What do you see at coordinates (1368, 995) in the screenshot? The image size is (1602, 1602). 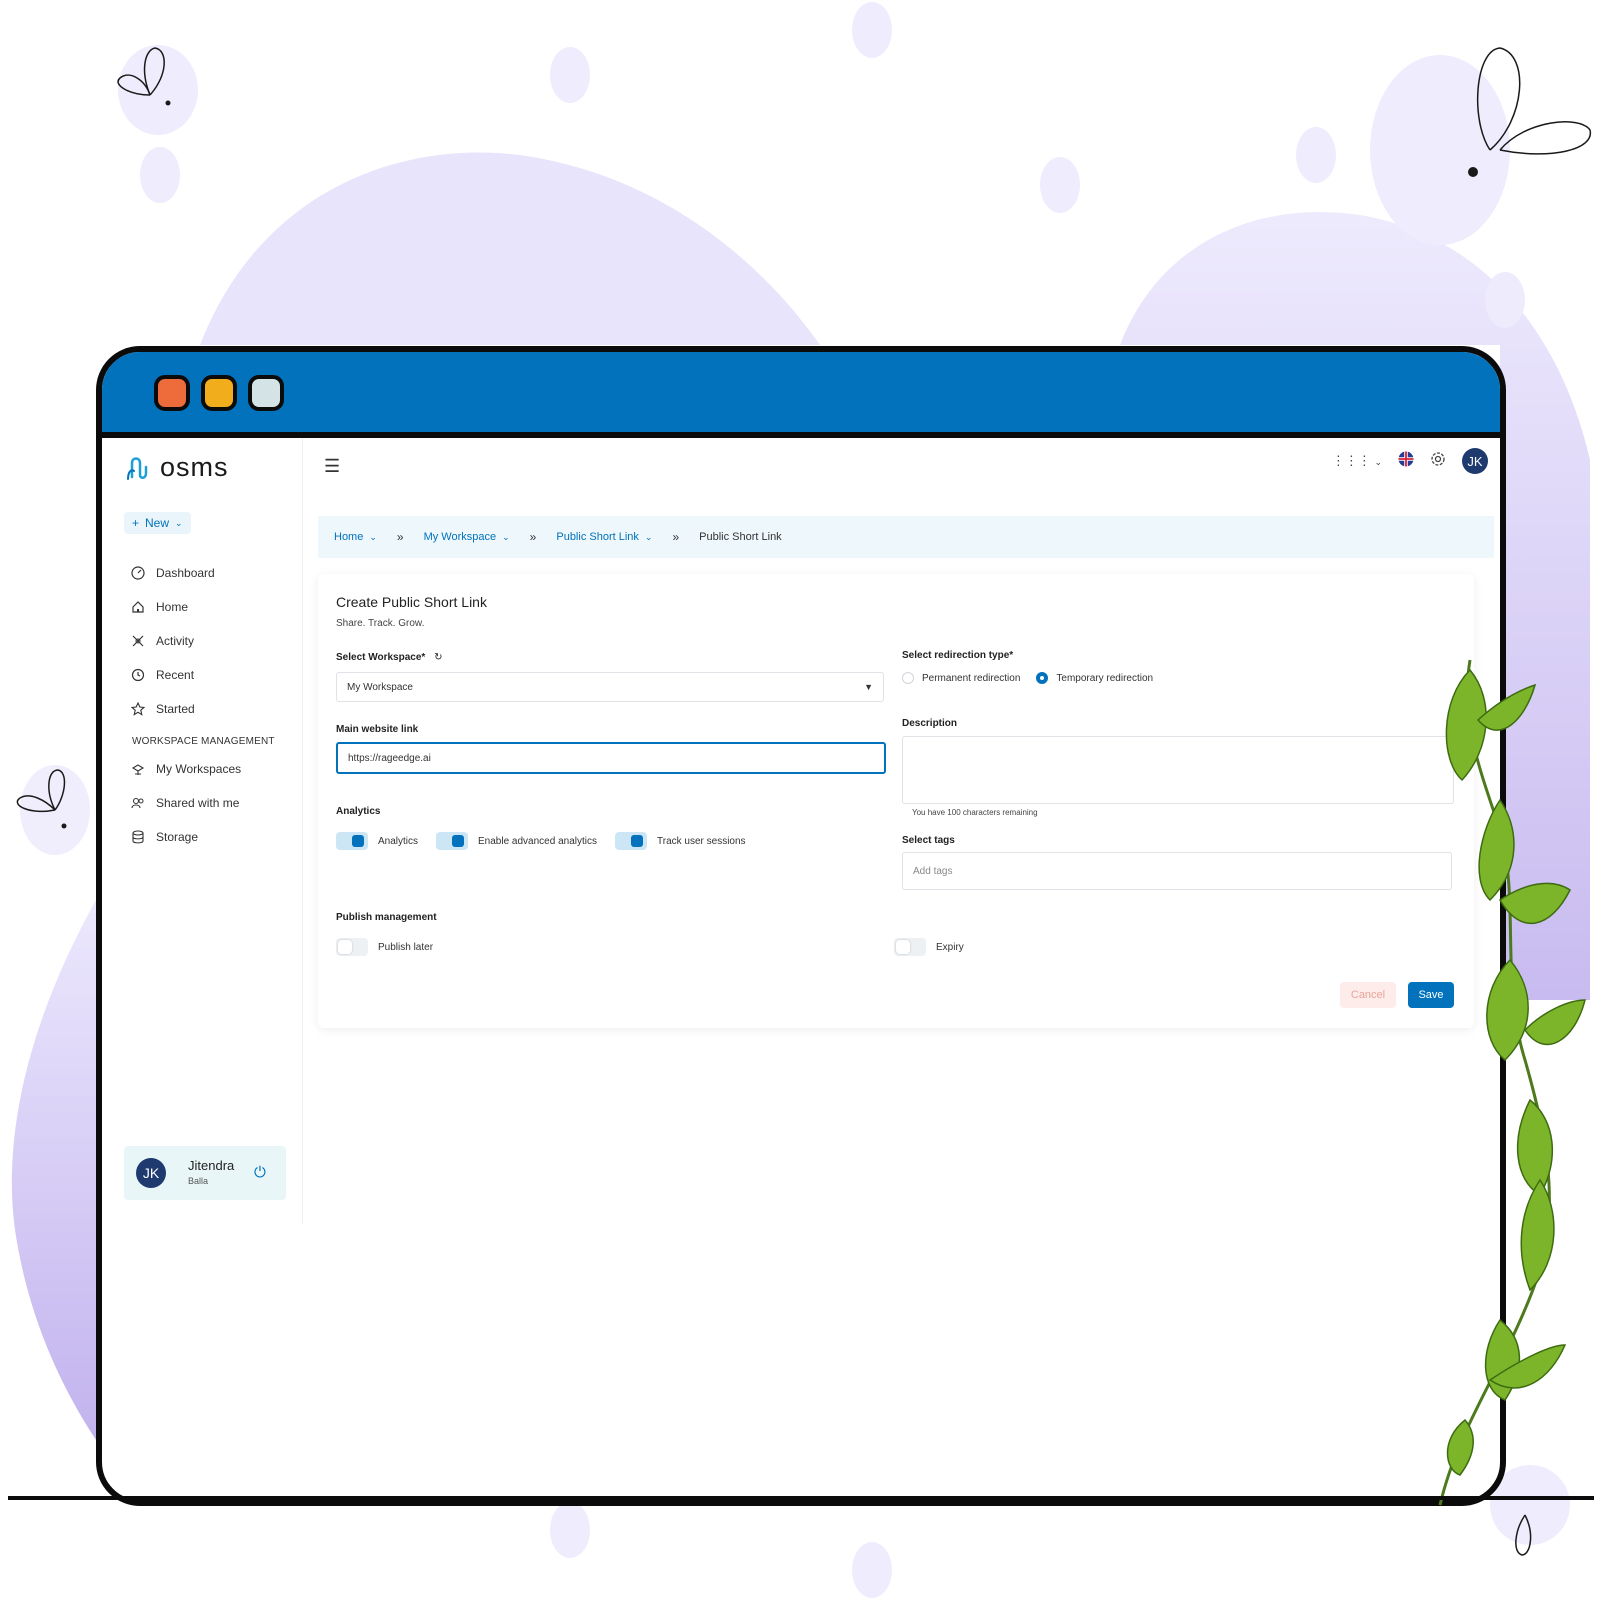 I see `cancel-button: Cancel` at bounding box center [1368, 995].